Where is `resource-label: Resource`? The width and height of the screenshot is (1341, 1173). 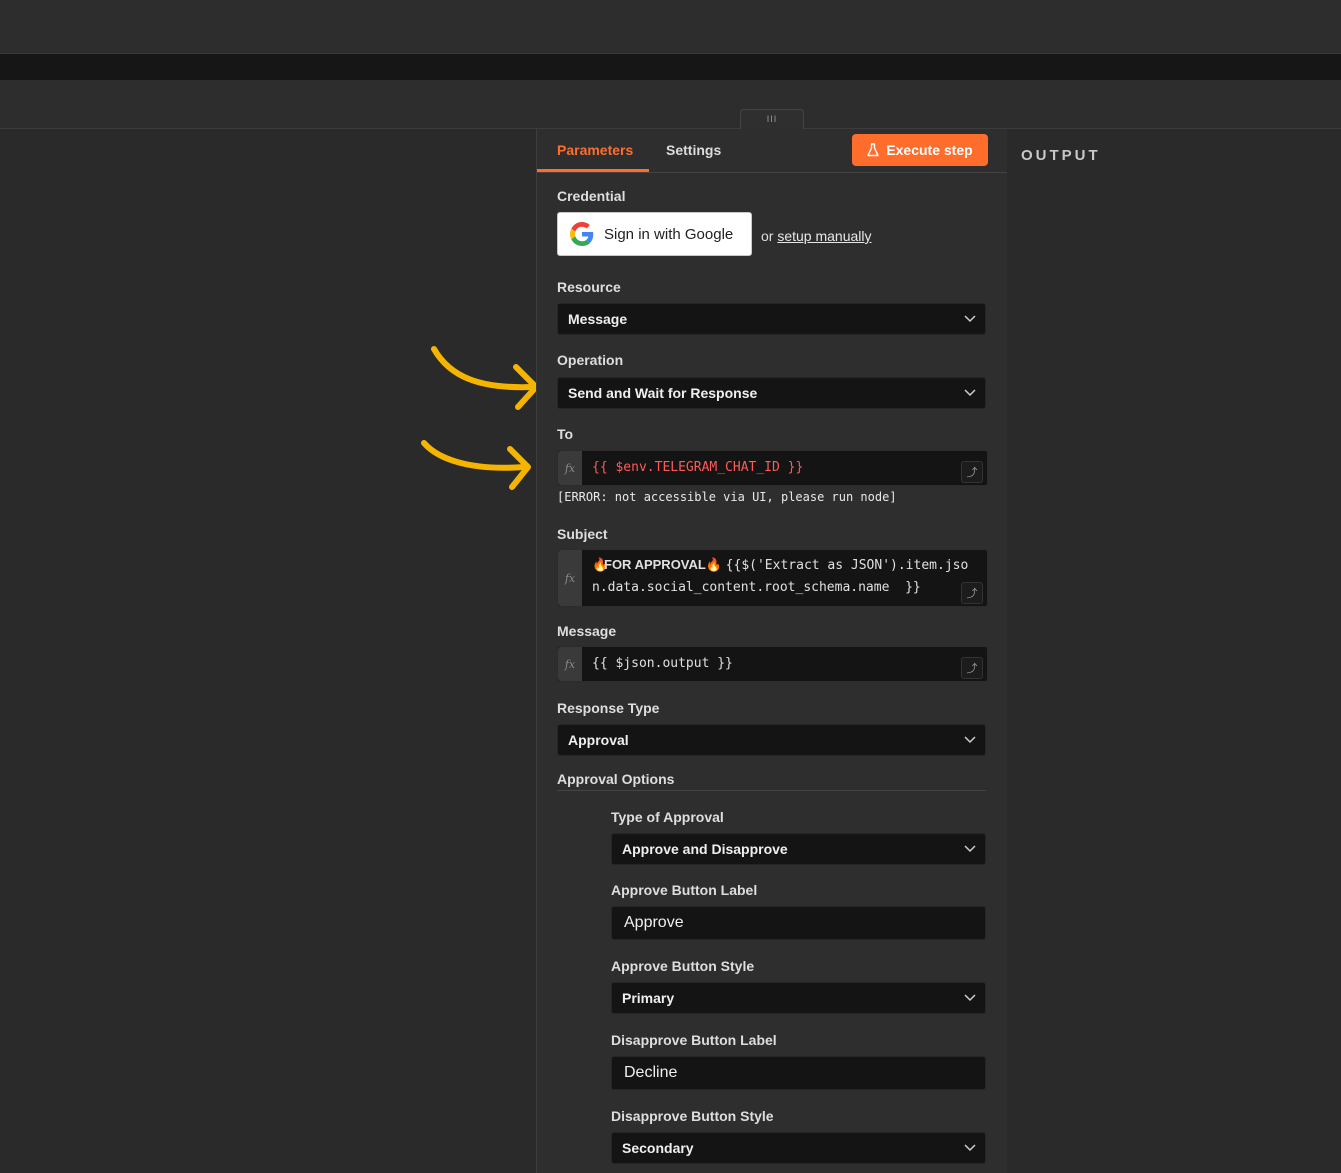
resource-label: Resource is located at coordinates (589, 287).